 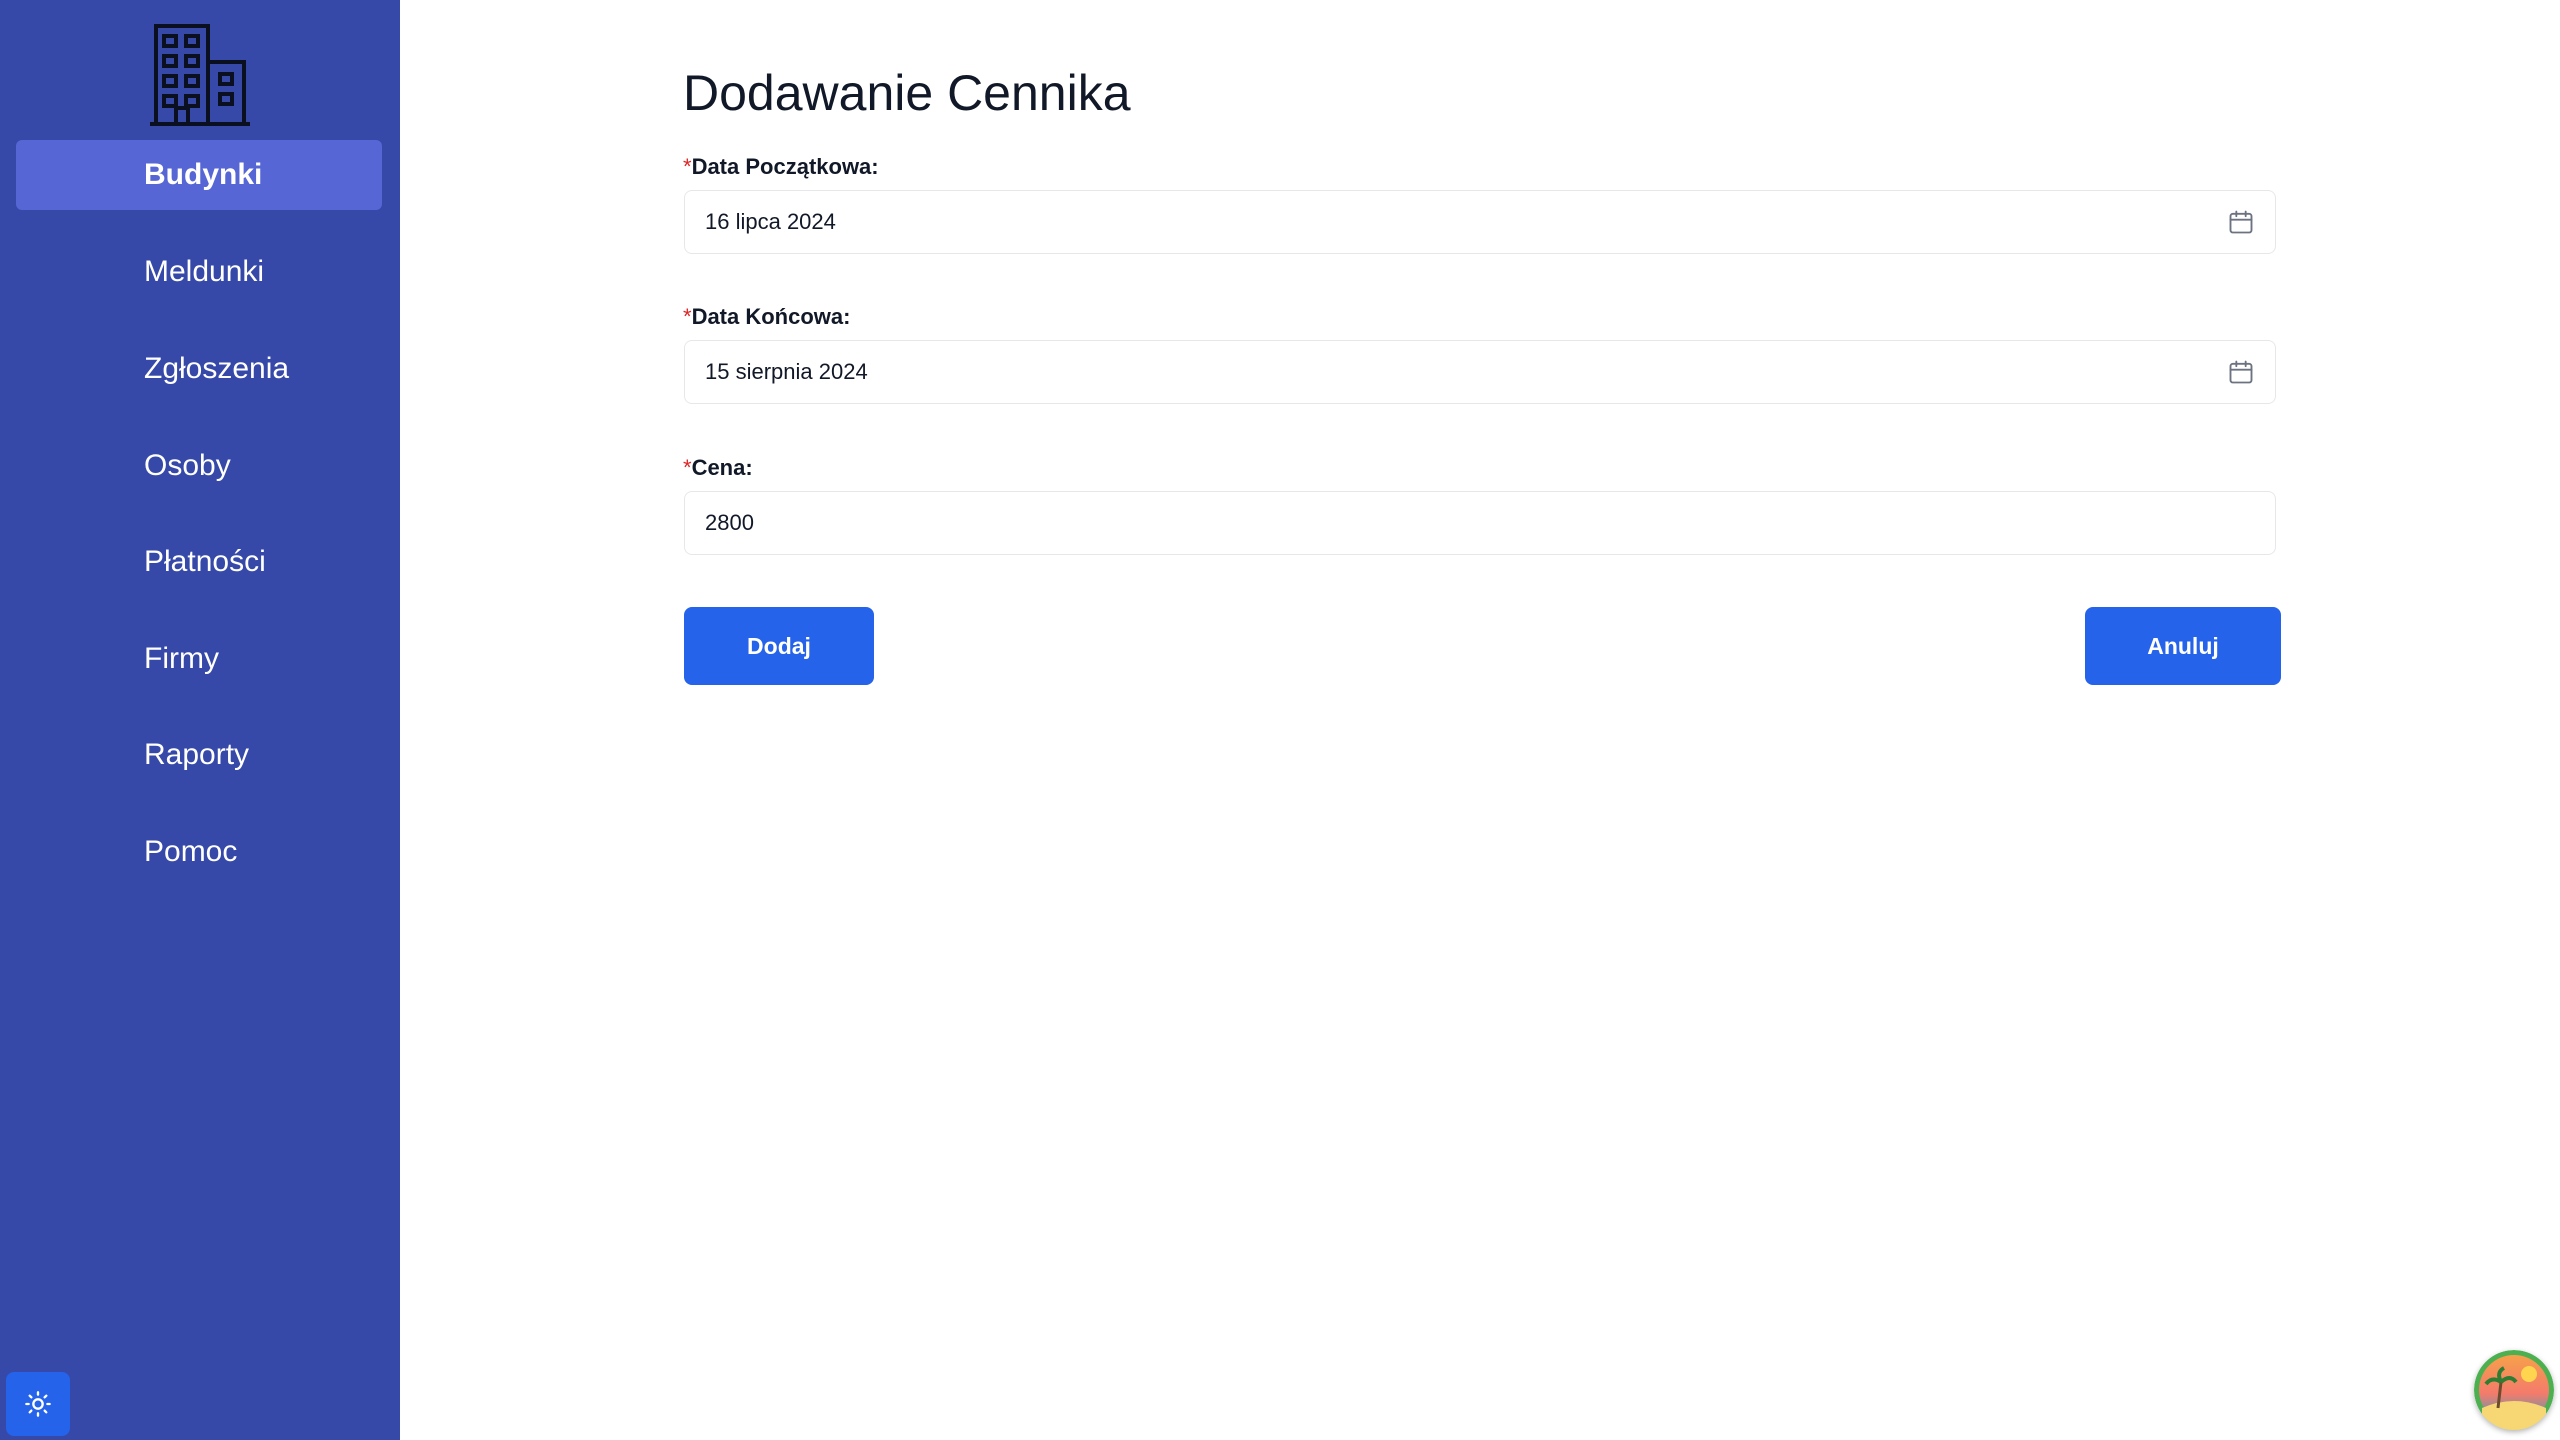 I want to click on sidebar-item-pomoc: Pomoc, so click(x=199, y=852).